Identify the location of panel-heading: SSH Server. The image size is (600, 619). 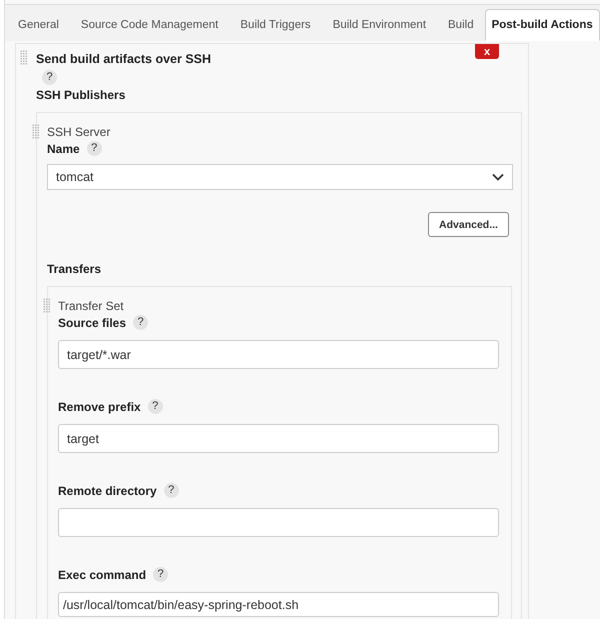
(79, 132).